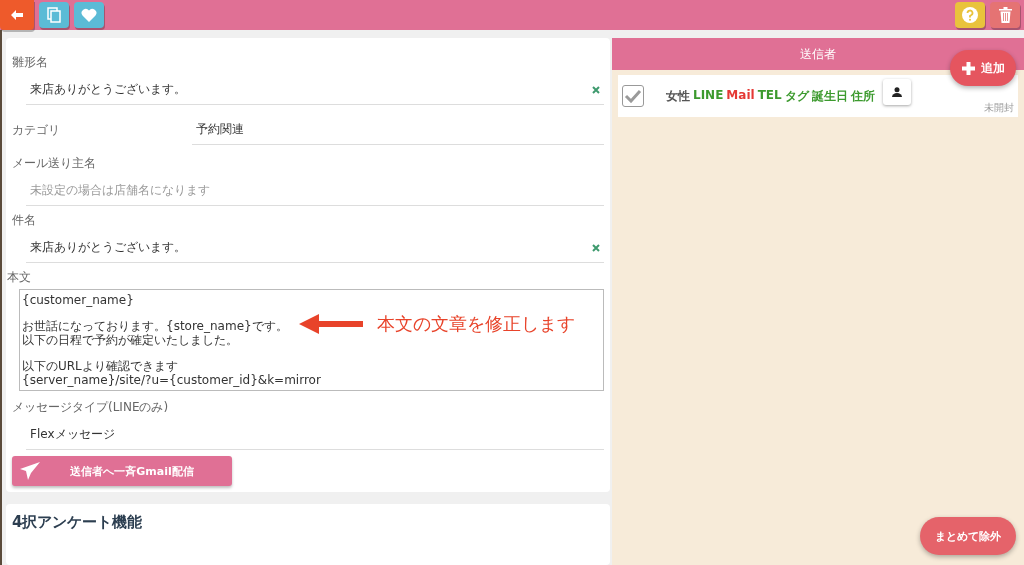 This screenshot has width=1024, height=565. Describe the element at coordinates (24, 220) in the screenshot. I see `field-label: 件名` at that location.